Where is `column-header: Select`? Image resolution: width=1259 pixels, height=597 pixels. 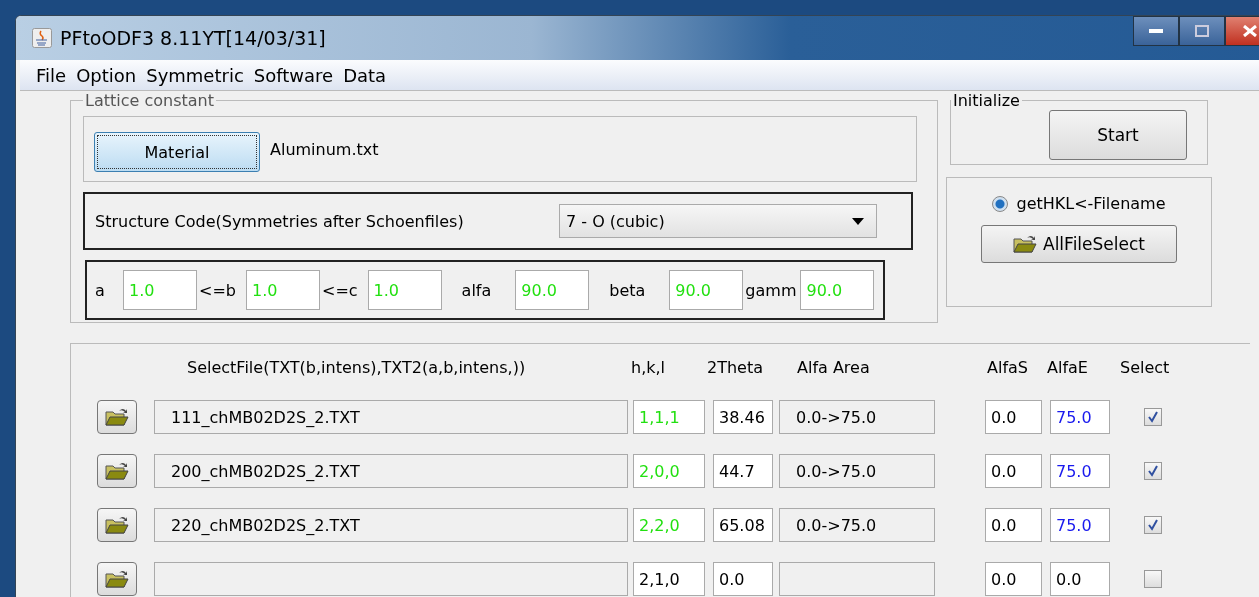 column-header: Select is located at coordinates (1145, 367).